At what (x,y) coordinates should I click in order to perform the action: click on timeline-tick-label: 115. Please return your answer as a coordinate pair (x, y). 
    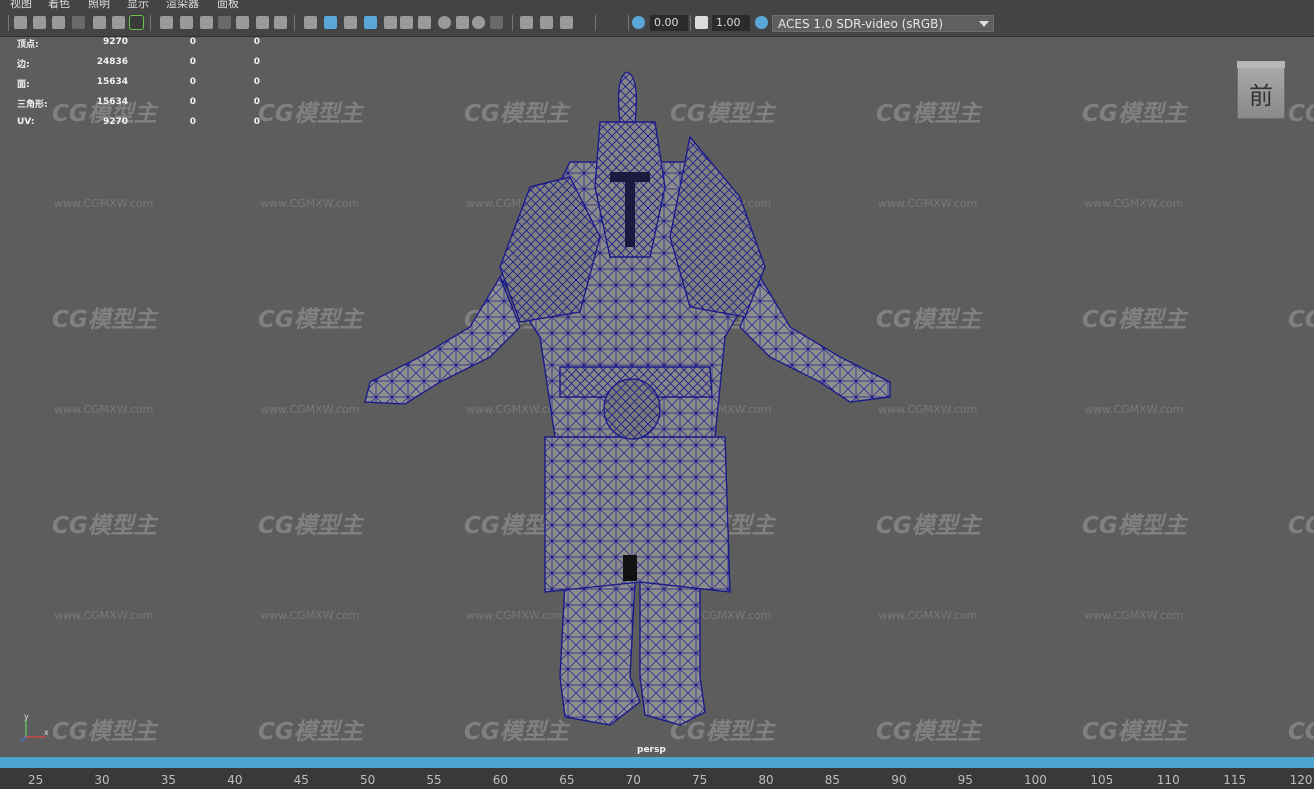
    Looking at the image, I should click on (1235, 780).